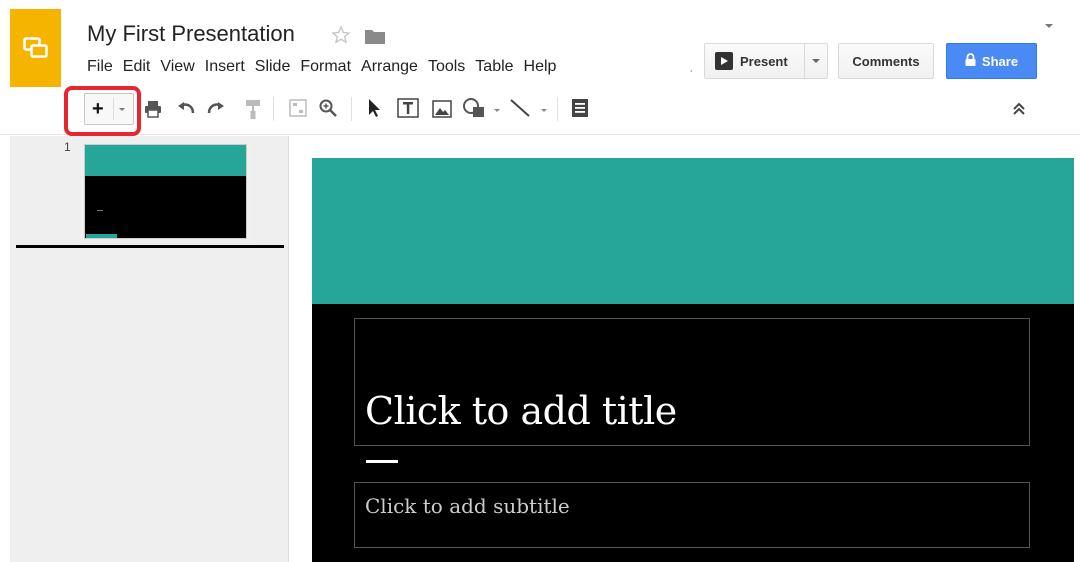 The height and width of the screenshot is (562, 1080). What do you see at coordinates (497, 110) in the screenshot?
I see `shape-chevron-icon` at bounding box center [497, 110].